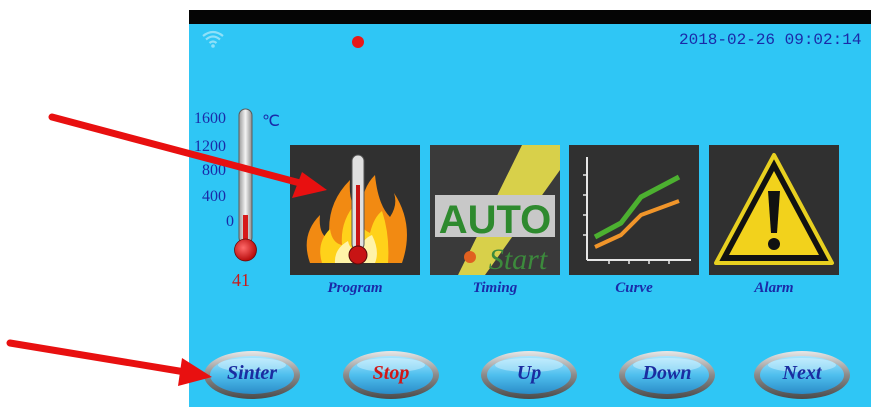 Image resolution: width=871 pixels, height=407 pixels. Describe the element at coordinates (210, 118) in the screenshot. I see `scale-label-1600: 1600` at that location.